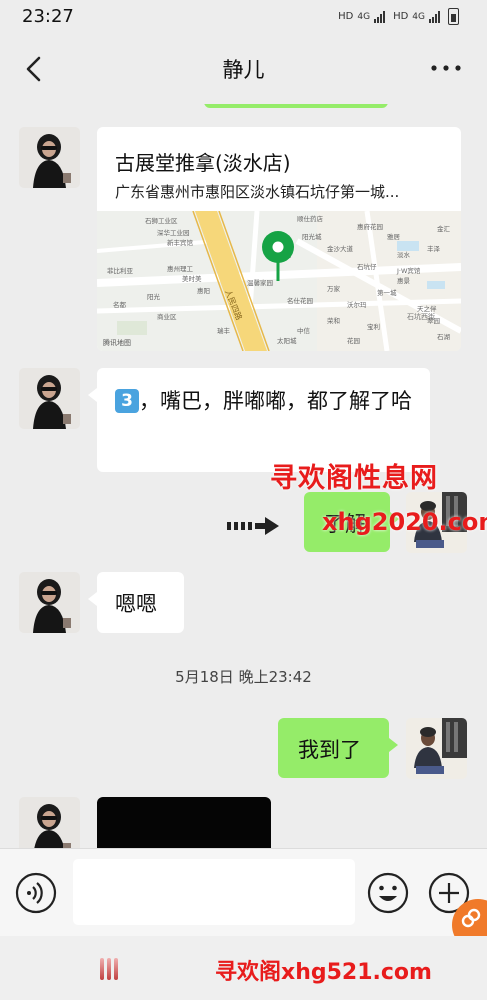 Image resolution: width=487 pixels, height=1000 pixels. Describe the element at coordinates (364, 16) in the screenshot. I see `network-gen-label: 4G` at that location.